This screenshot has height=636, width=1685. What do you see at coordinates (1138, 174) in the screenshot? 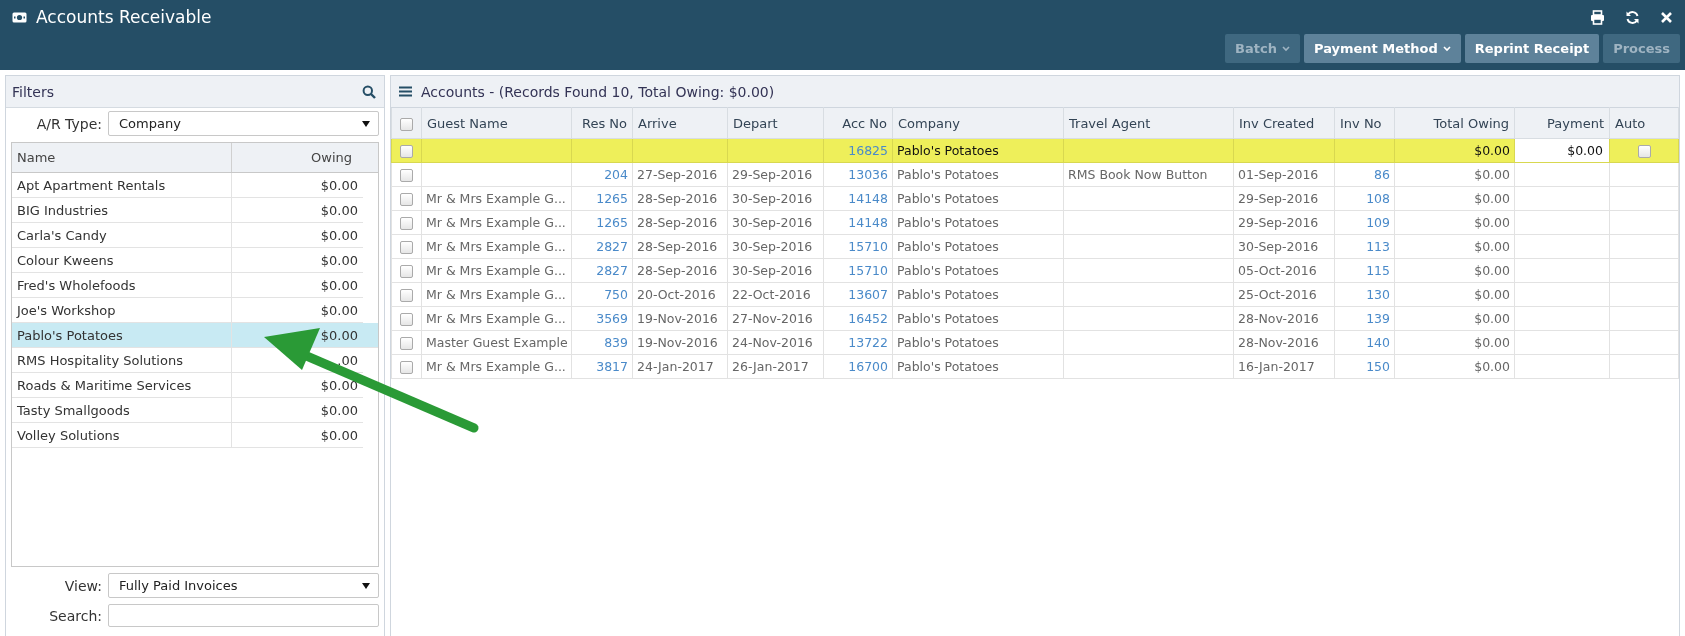
I see `table-cell: RMS Book Now Button` at bounding box center [1138, 174].